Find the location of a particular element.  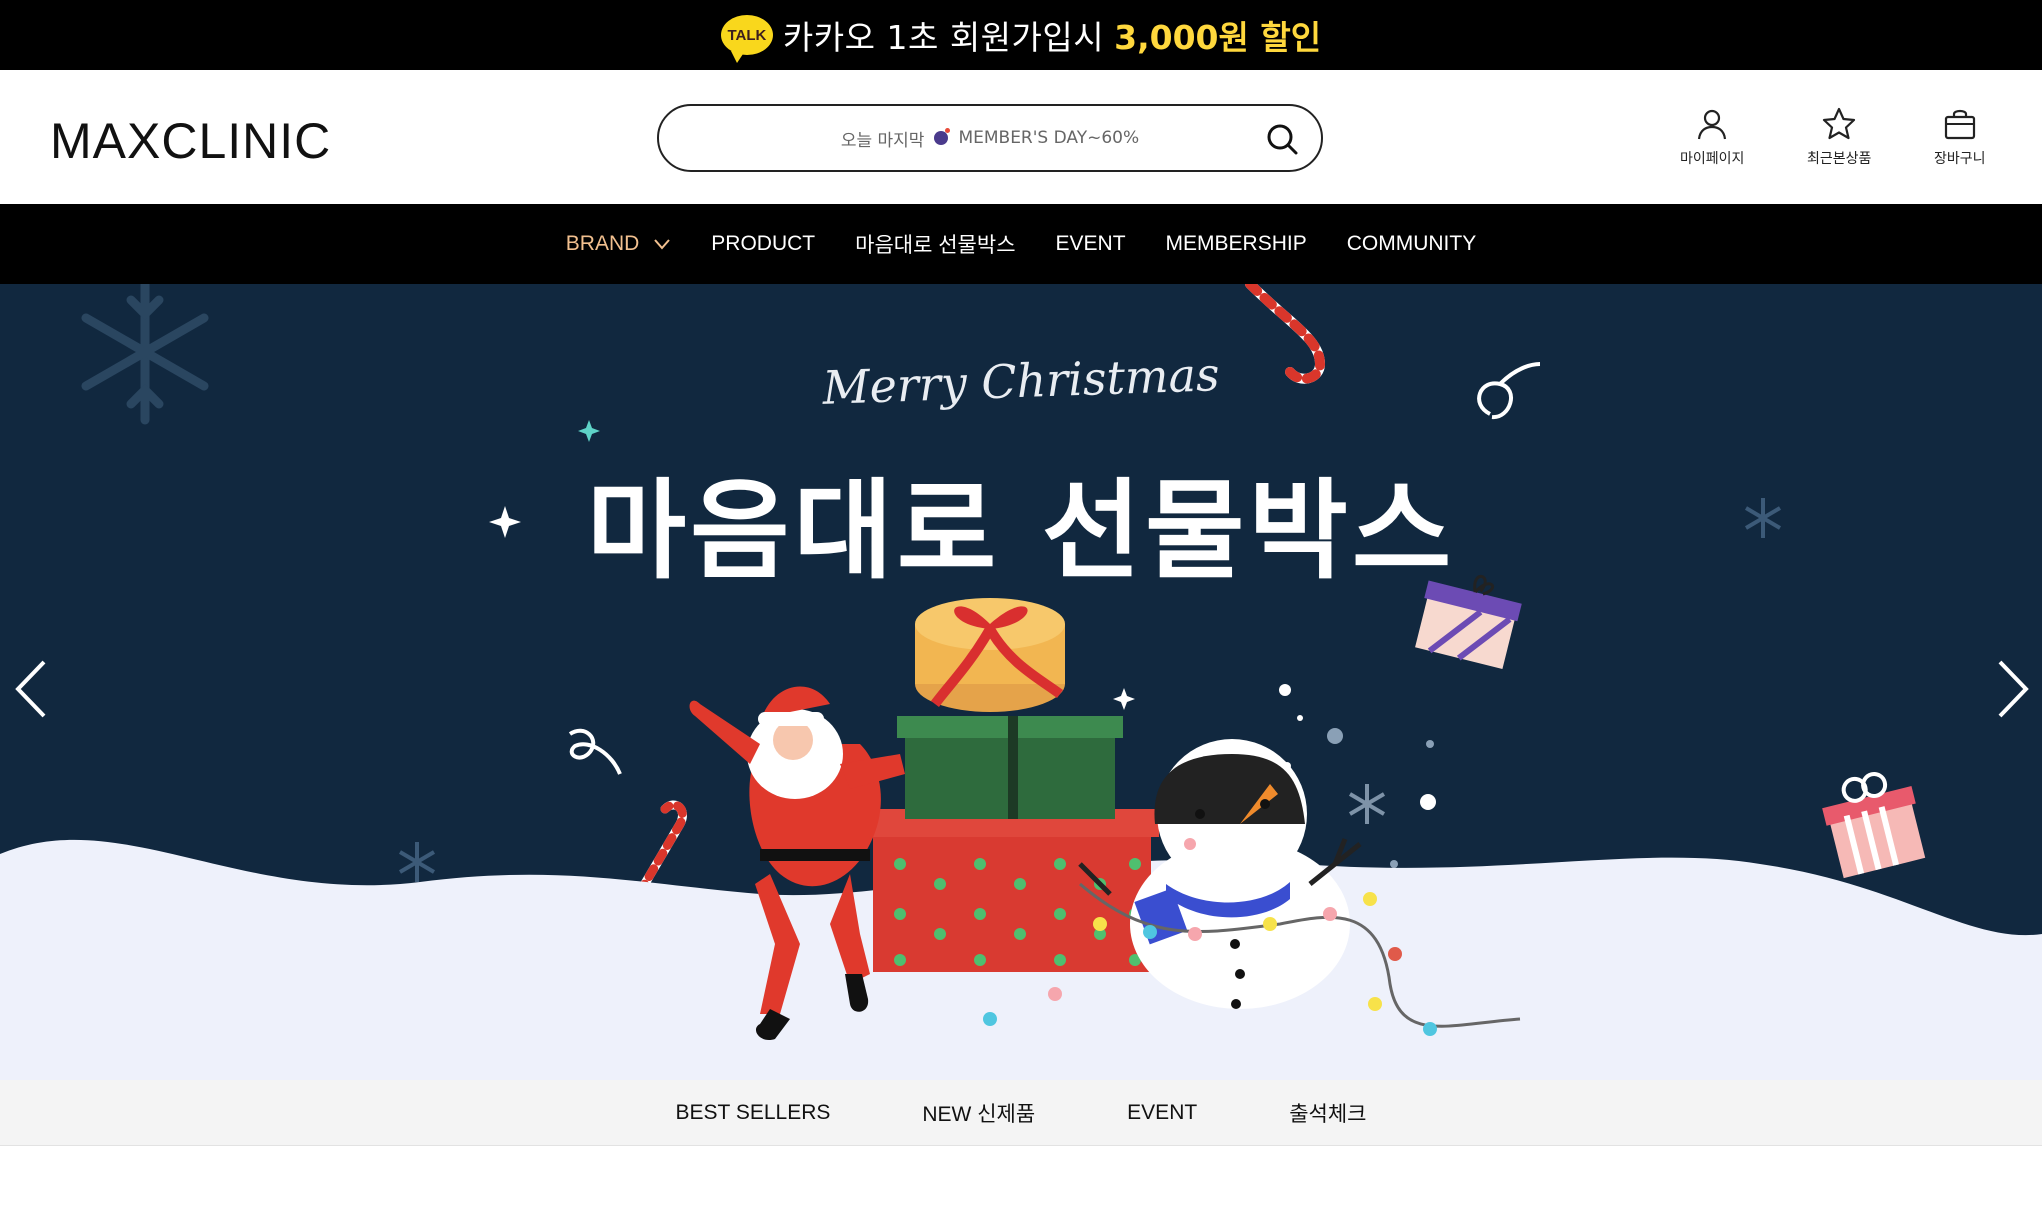

tab-best-sellers: BEST SELLERS is located at coordinates (753, 1113).